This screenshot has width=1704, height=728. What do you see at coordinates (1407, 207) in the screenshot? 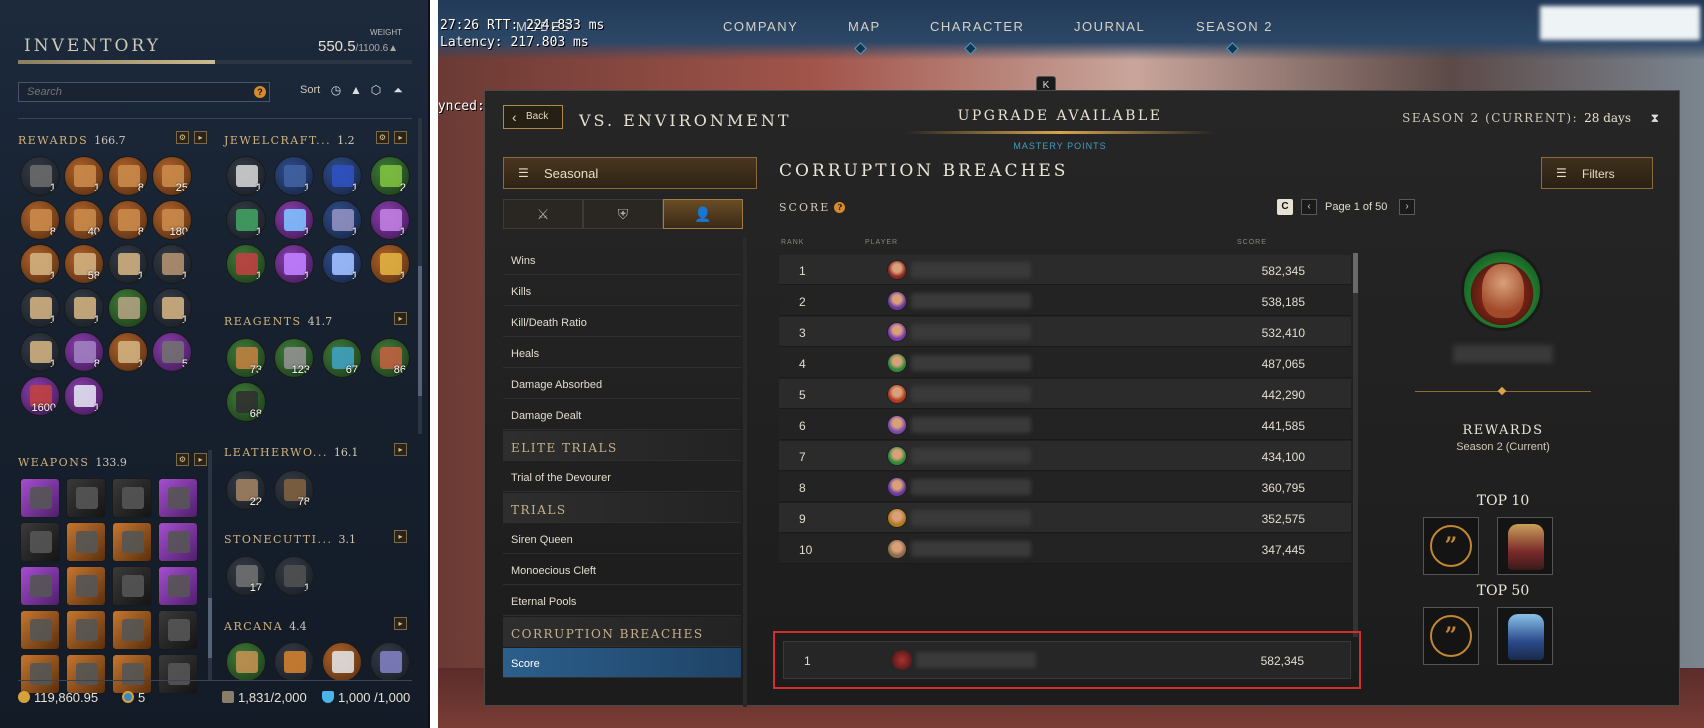
I see `next-page-button: ›` at bounding box center [1407, 207].